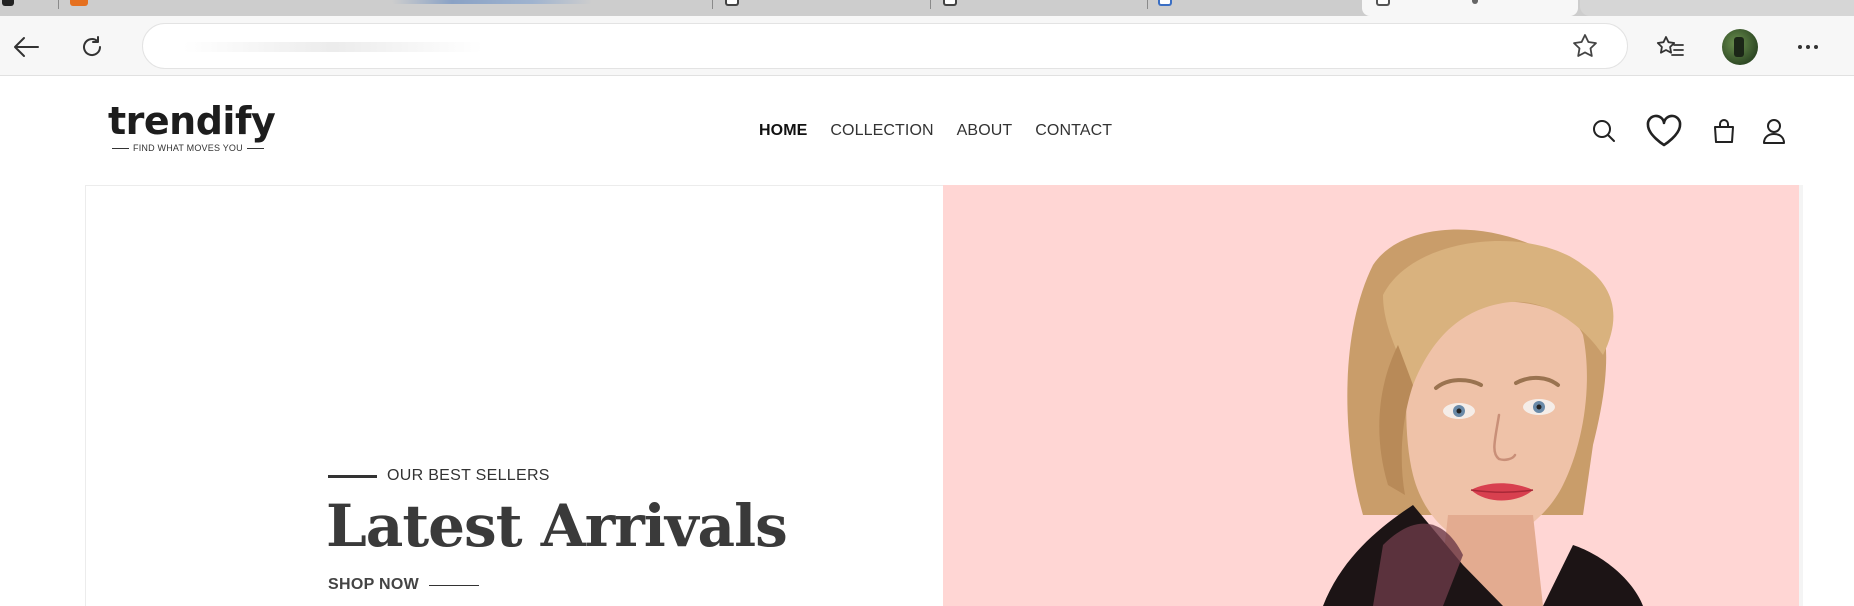 The height and width of the screenshot is (606, 1854). I want to click on site-logo: trendify FIND WHAT MOVES YOU, so click(192, 130).